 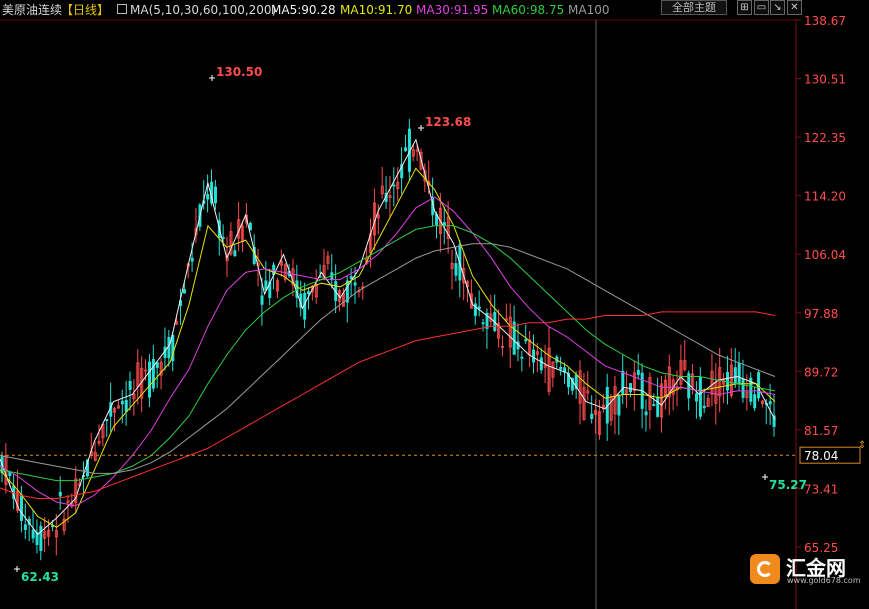 I want to click on ma10-value: MA10:91.70, so click(x=376, y=10).